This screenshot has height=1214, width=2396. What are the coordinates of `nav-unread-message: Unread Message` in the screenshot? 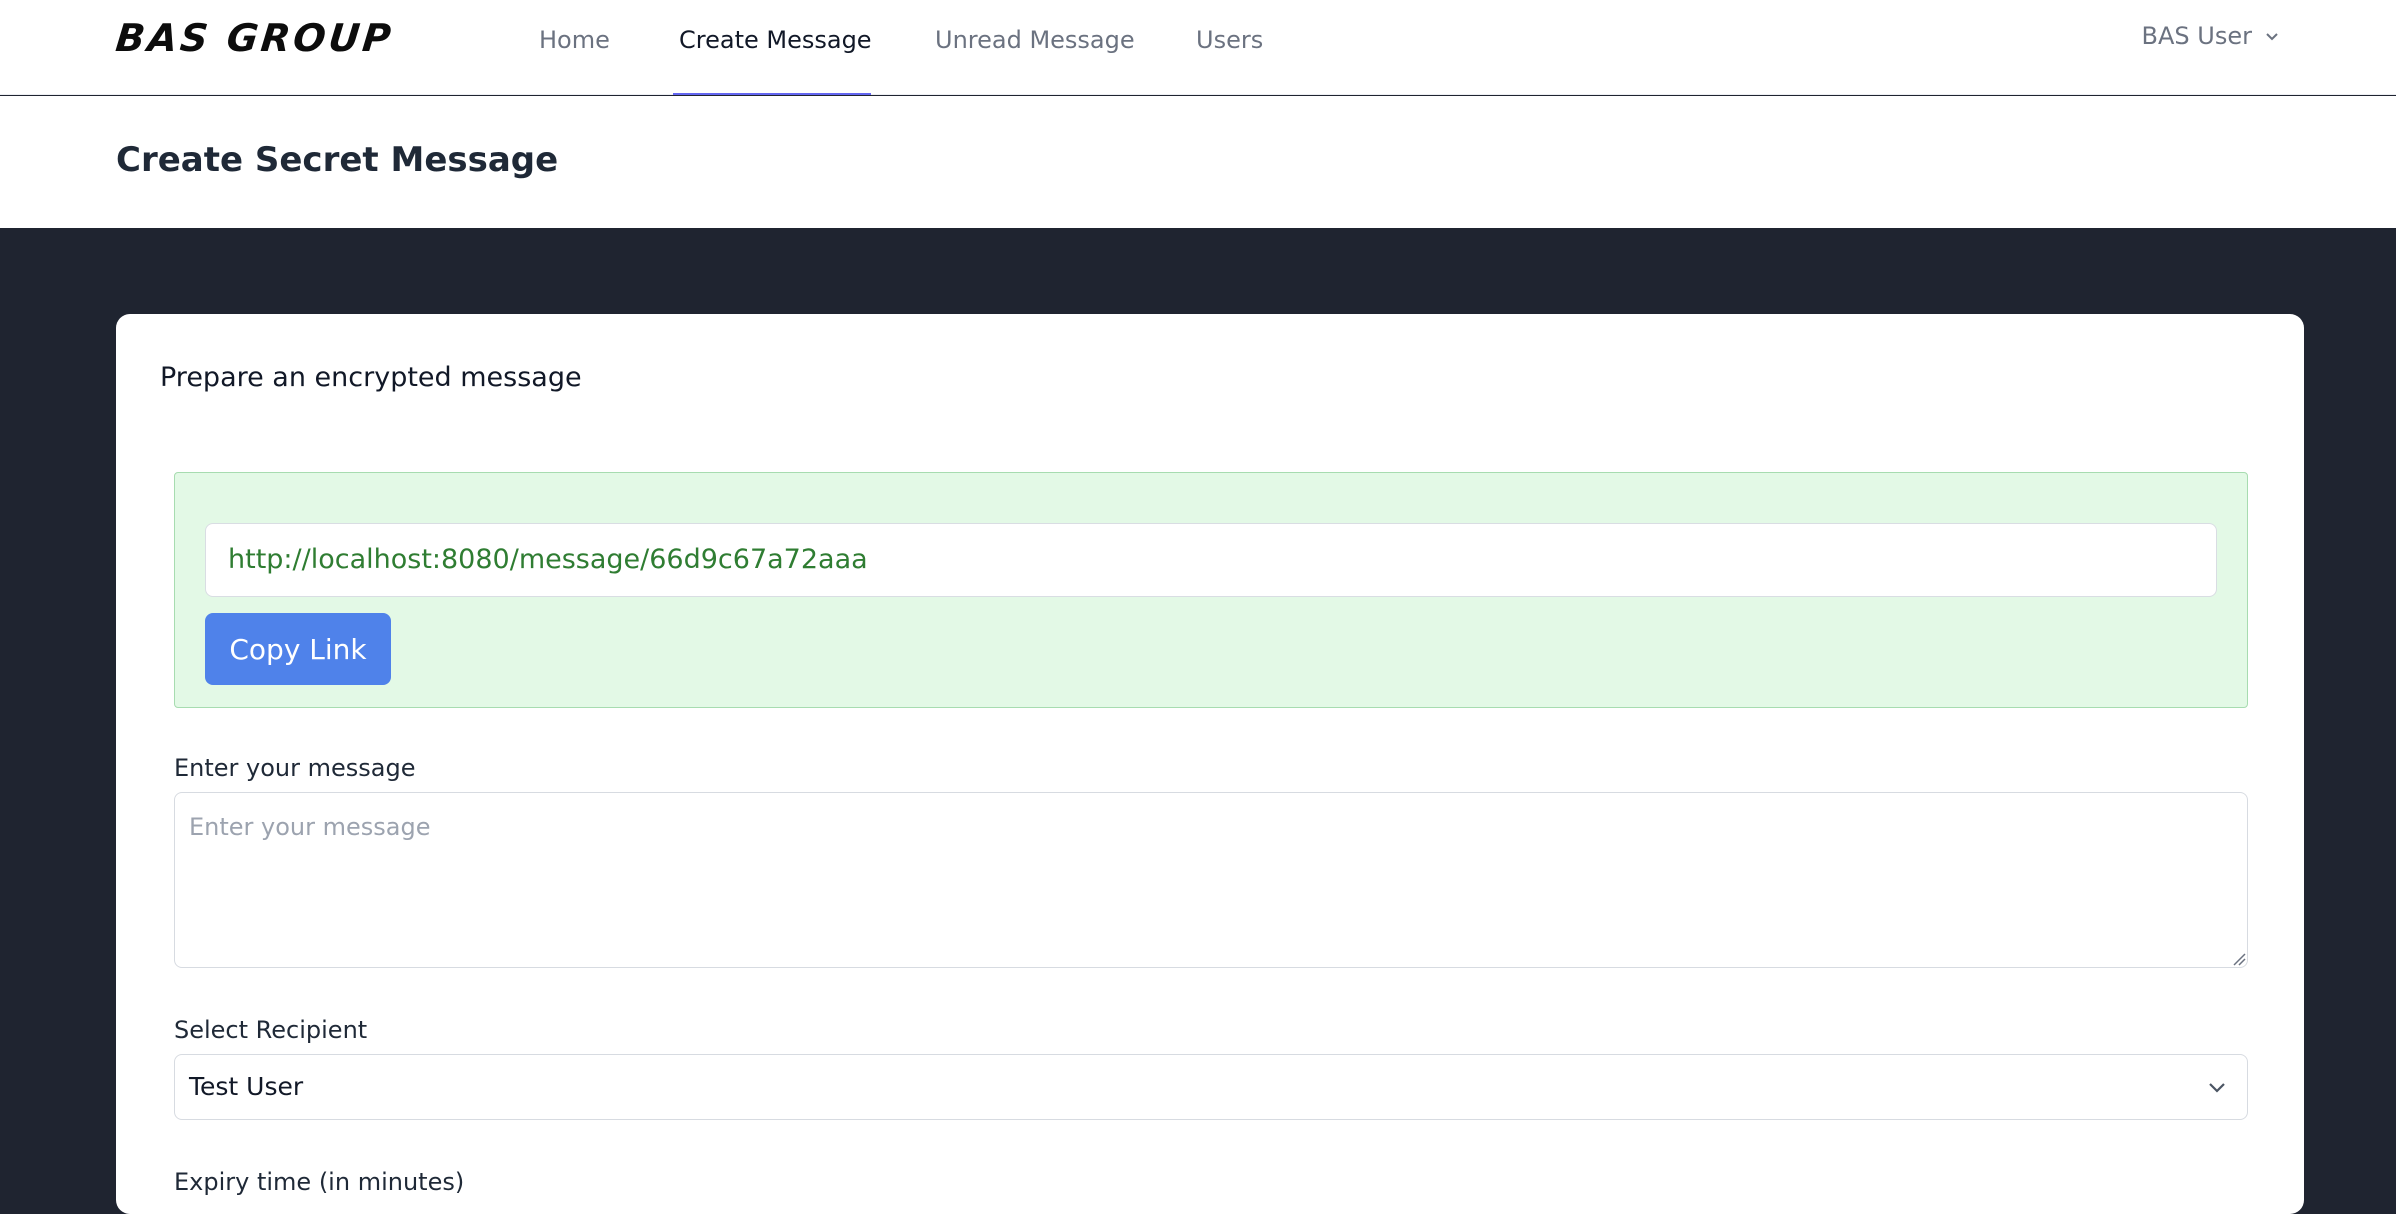 It's located at (1035, 40).